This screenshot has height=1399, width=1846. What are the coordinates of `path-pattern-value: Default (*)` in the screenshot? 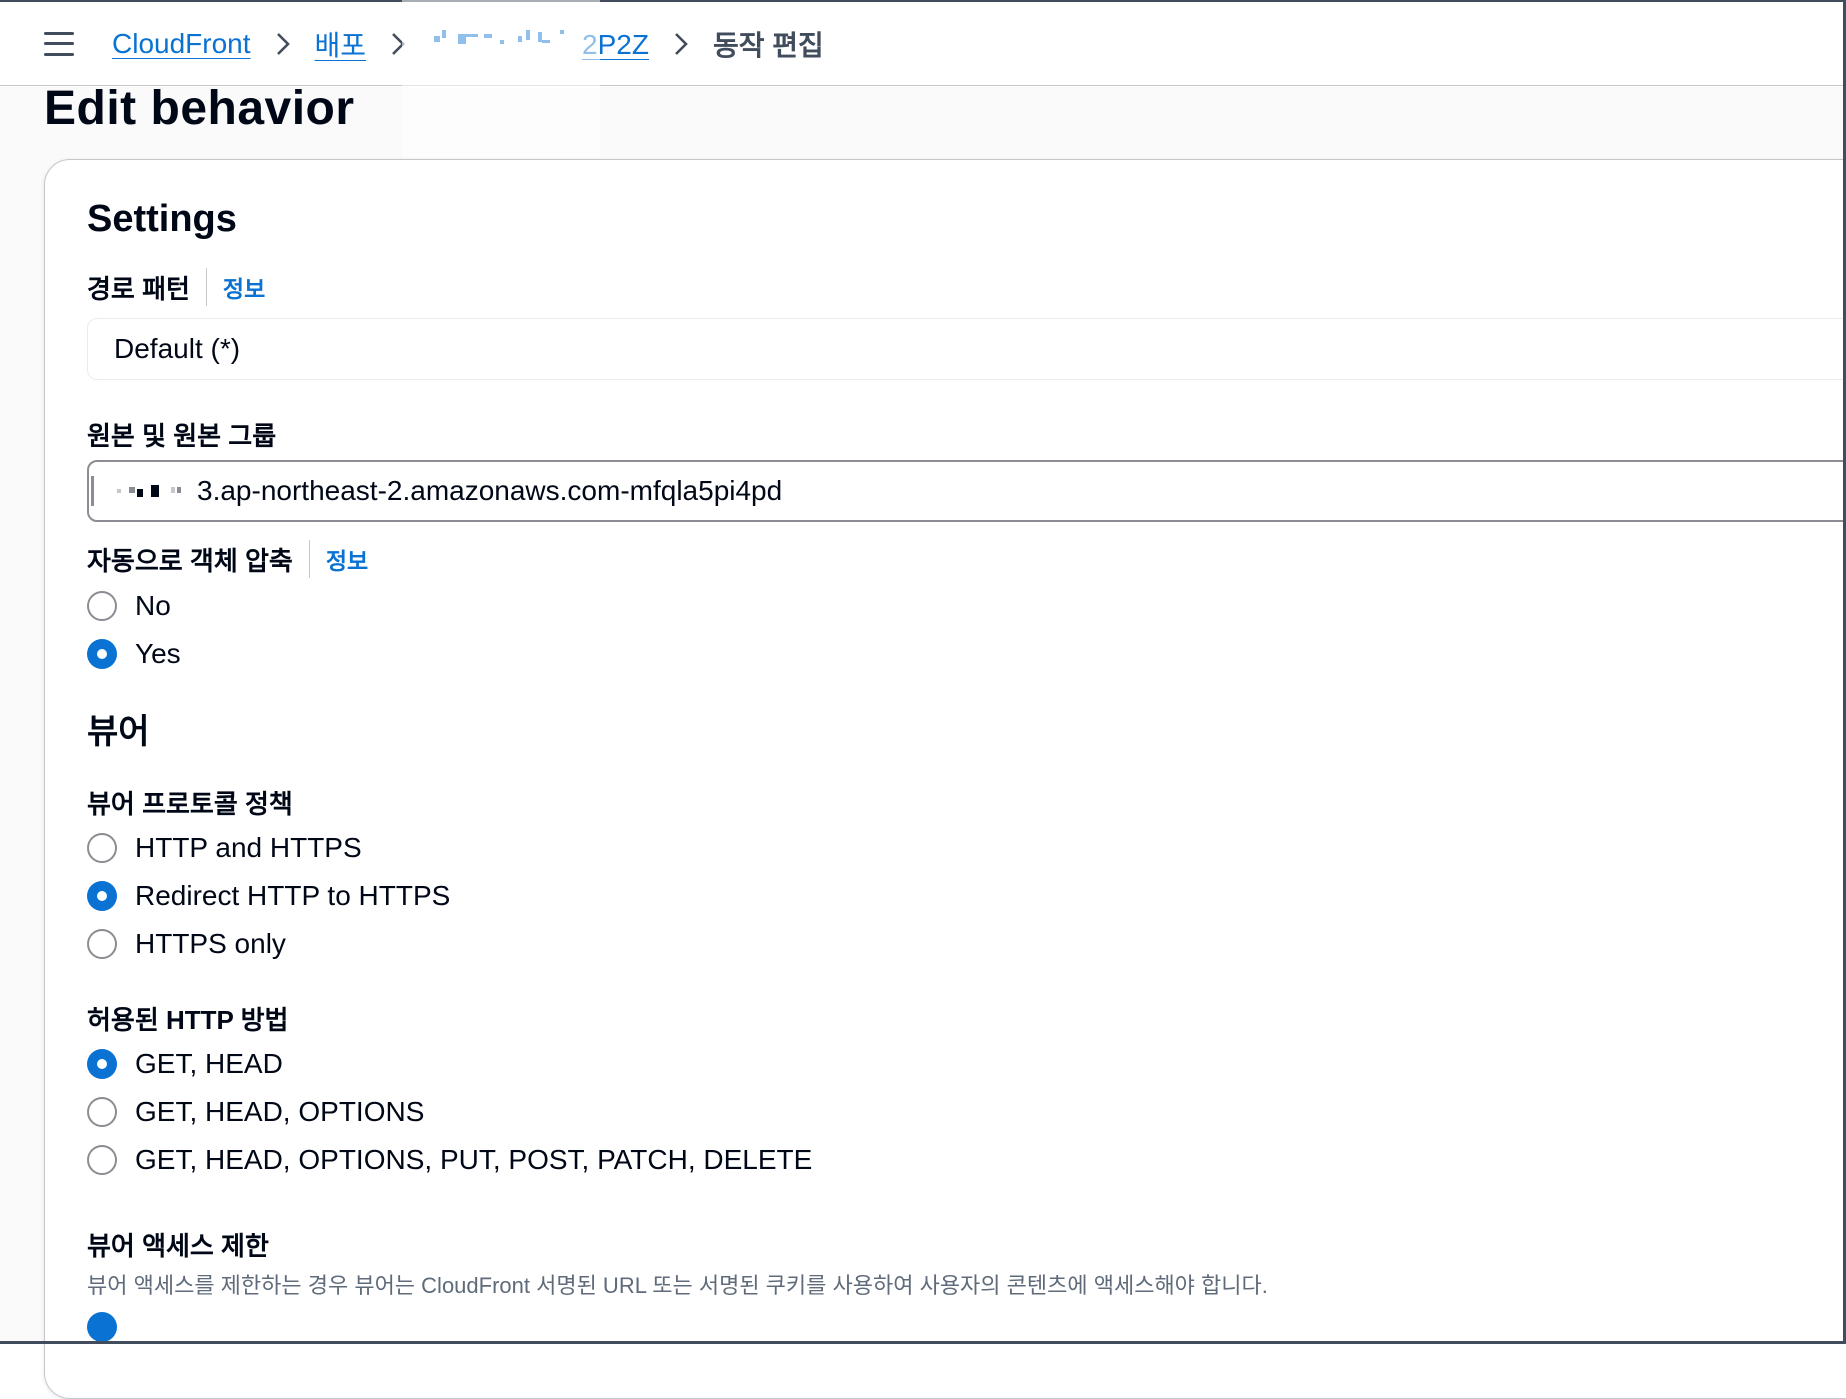 It's located at (177, 349).